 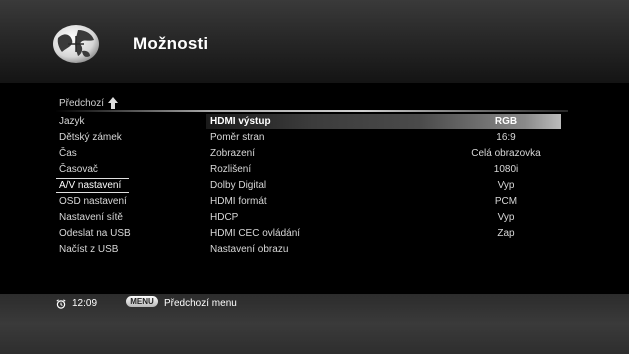 I want to click on setting-row-pomer-stran: Poměr stran 16:9, so click(x=383, y=137).